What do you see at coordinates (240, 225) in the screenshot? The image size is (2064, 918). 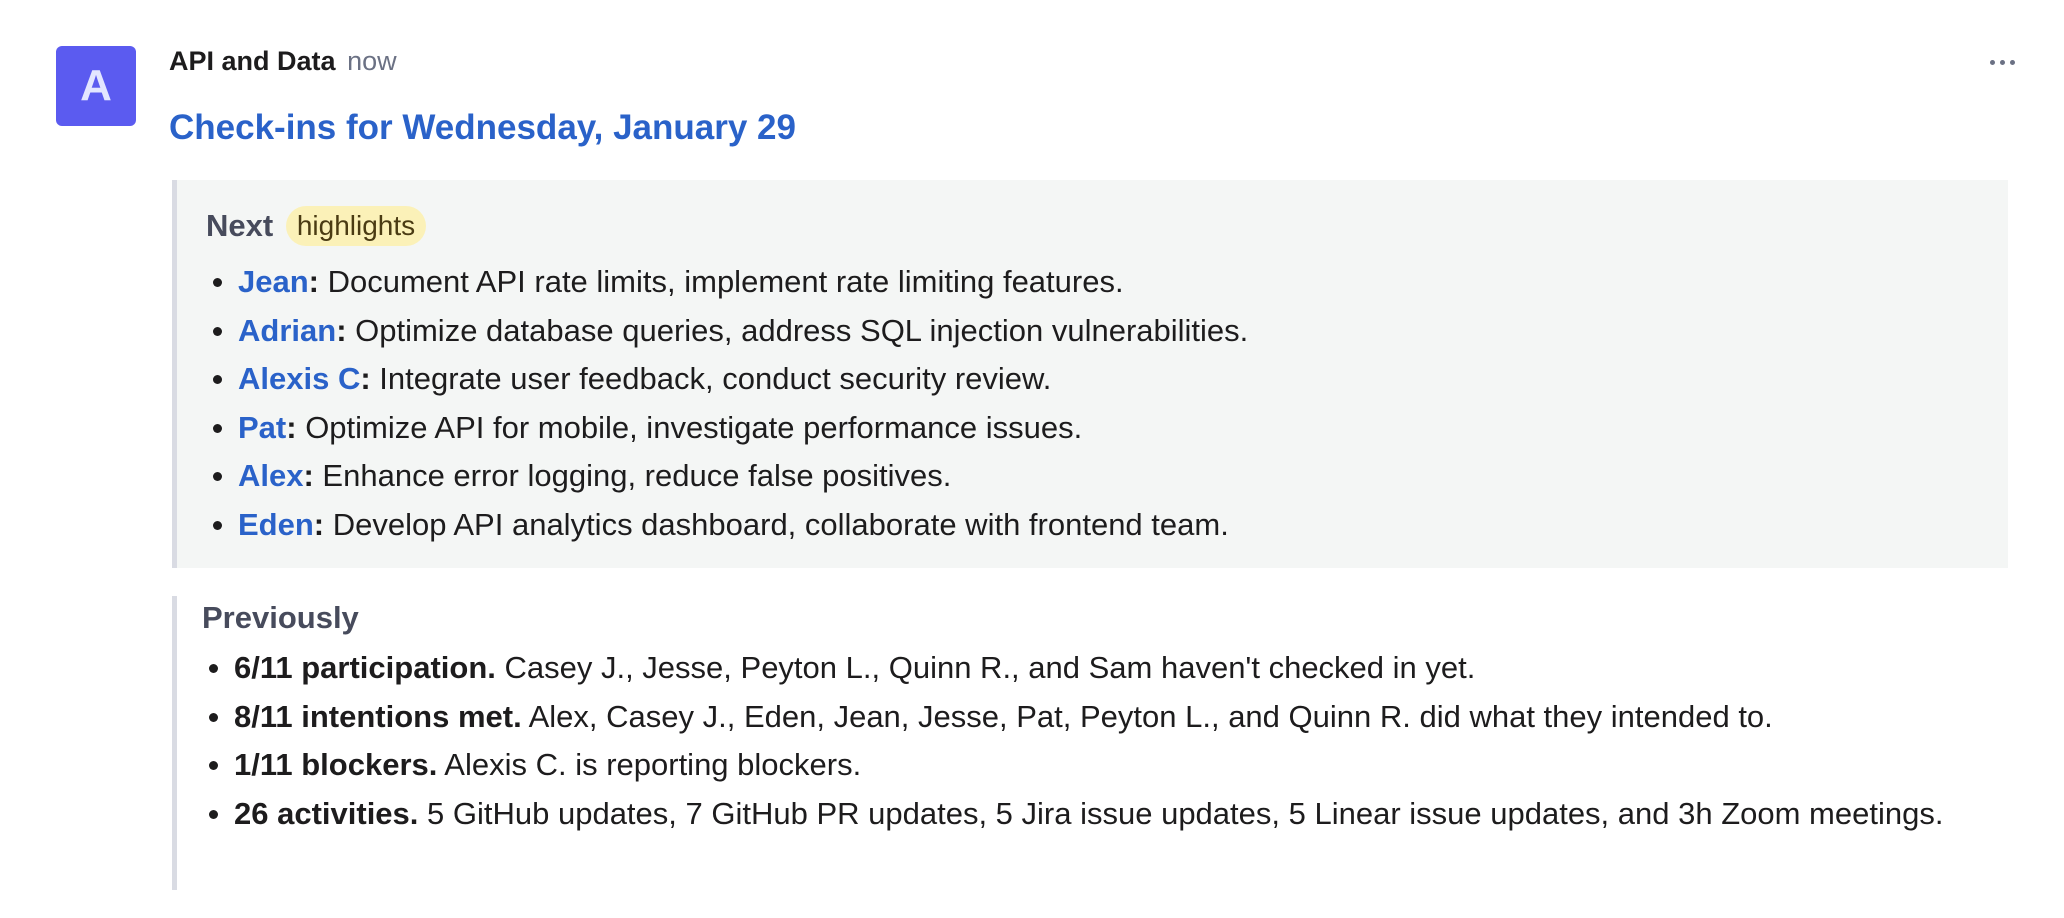 I see `next-heading-label: Next` at bounding box center [240, 225].